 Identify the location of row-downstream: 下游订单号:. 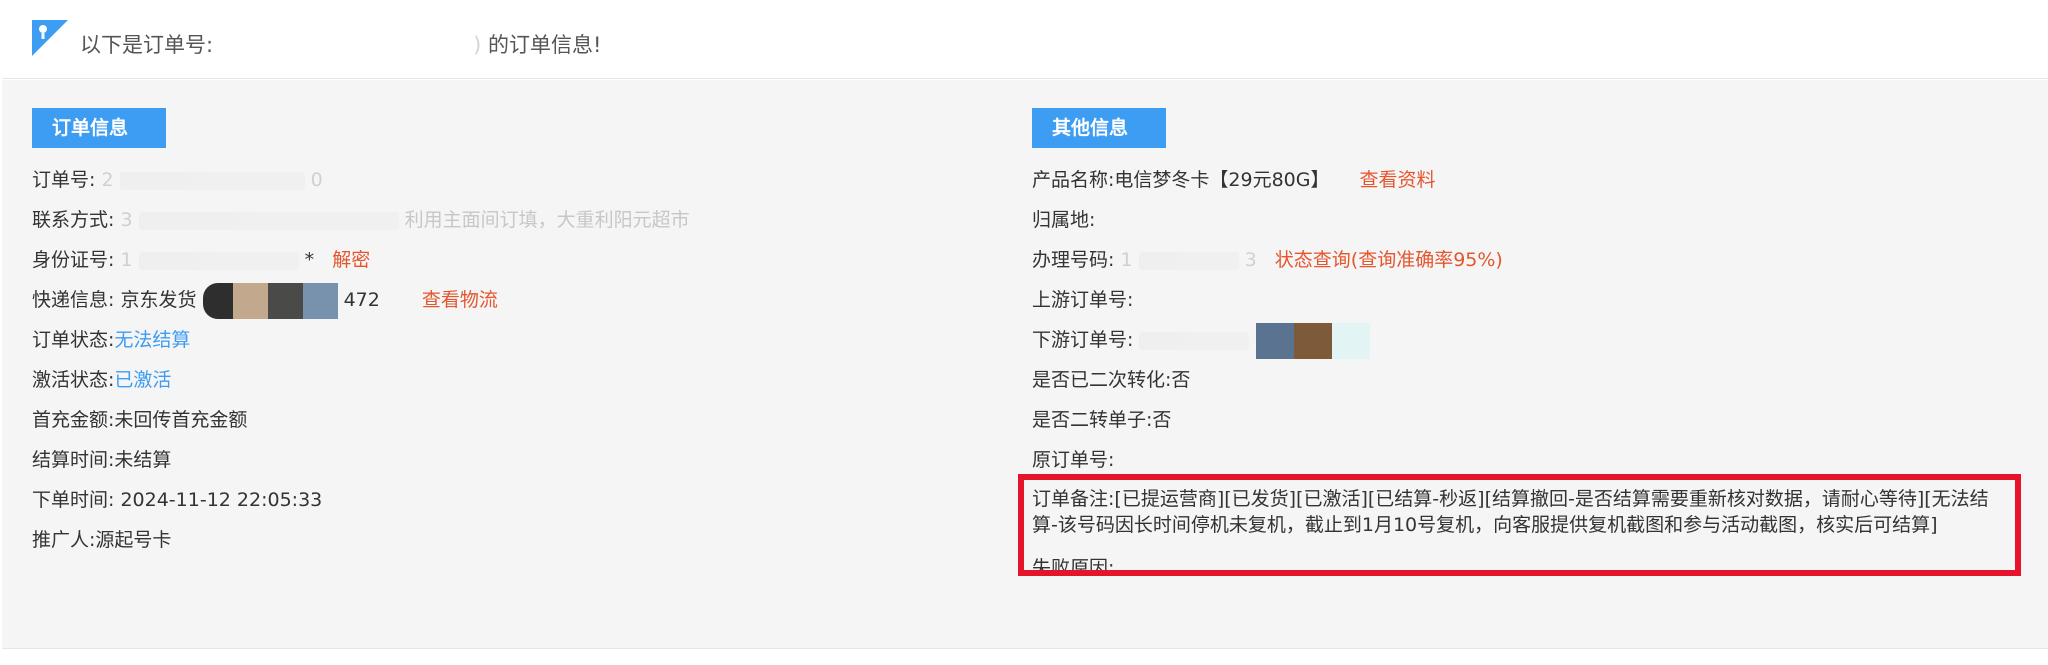
(1532, 340).